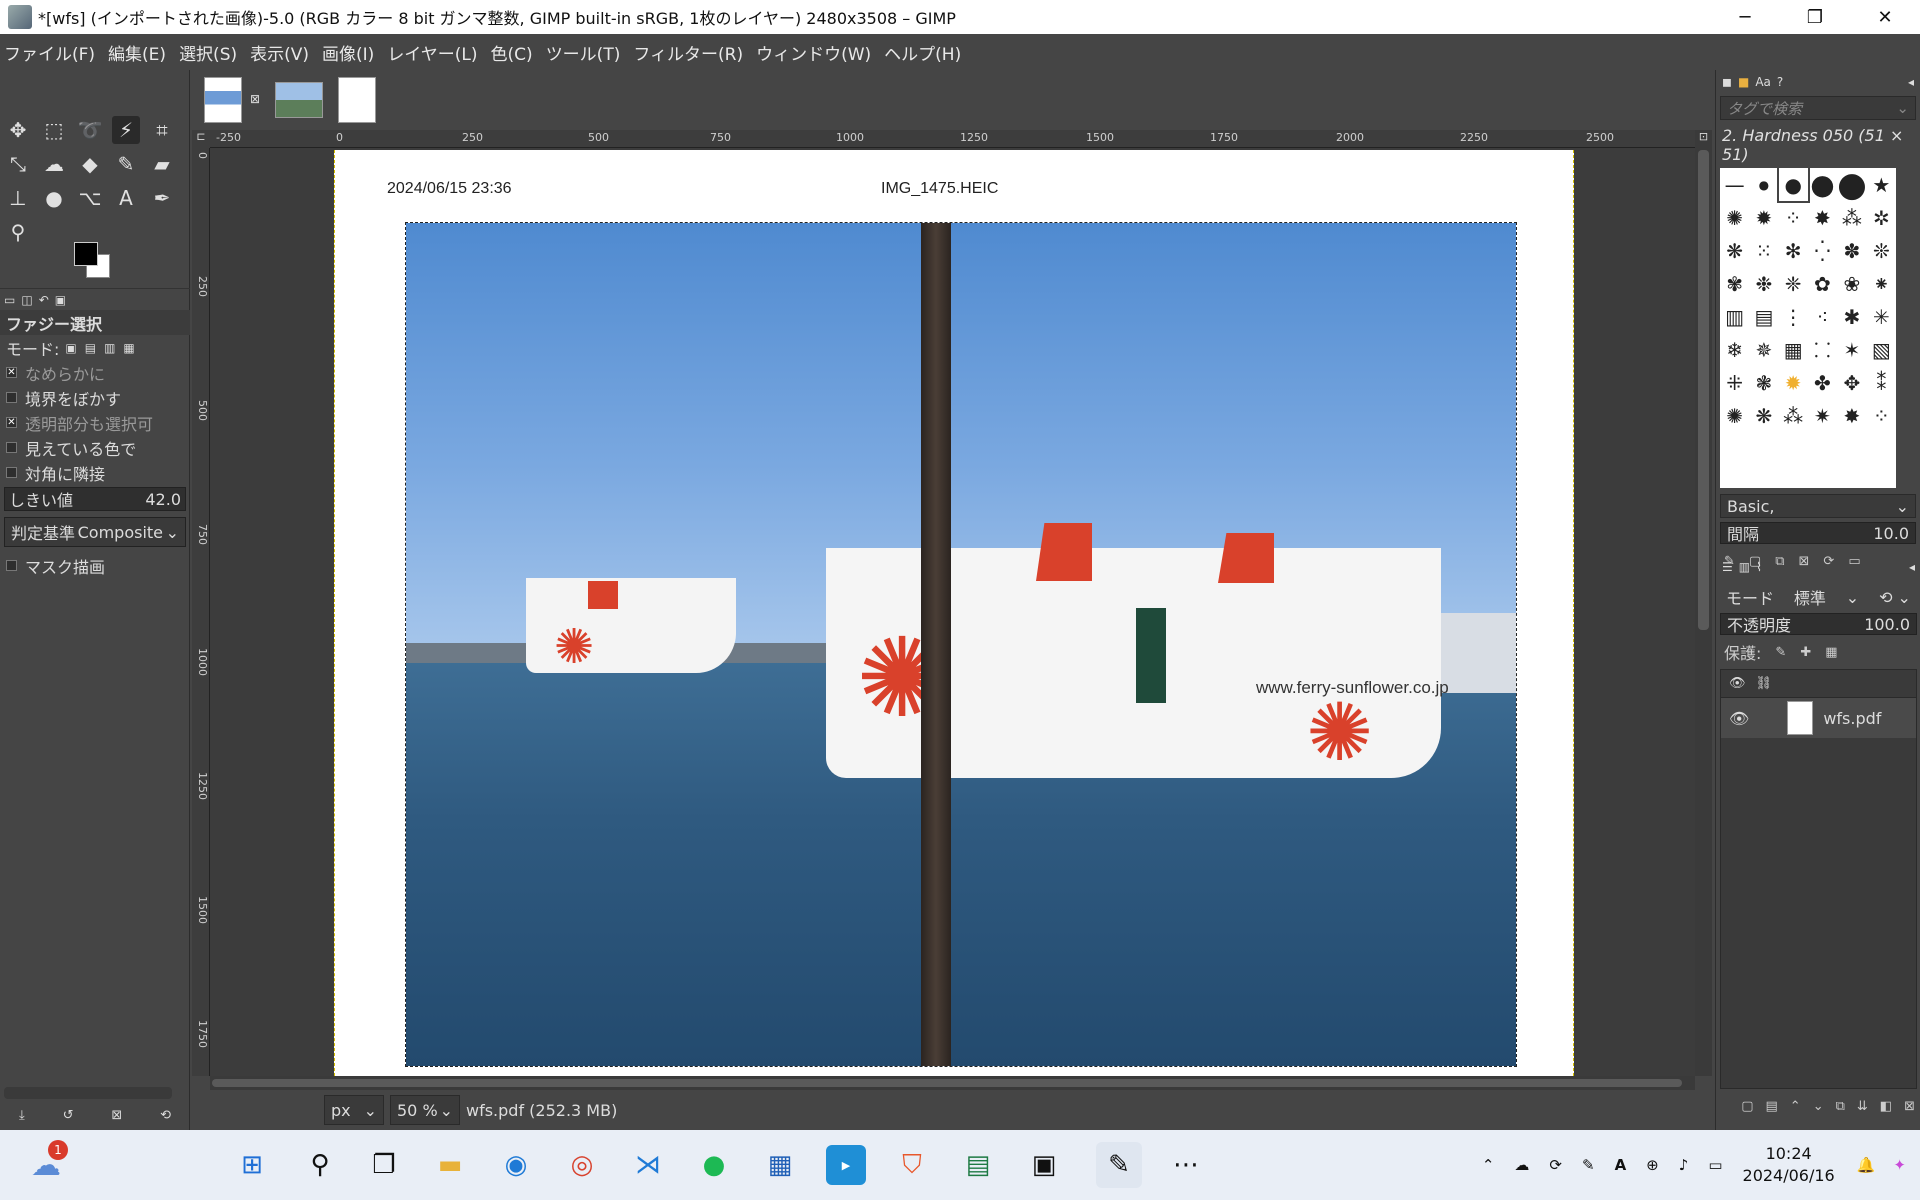 The height and width of the screenshot is (1200, 1920). Describe the element at coordinates (1734, 415) in the screenshot. I see `brush-texture-icon: ✺` at that location.